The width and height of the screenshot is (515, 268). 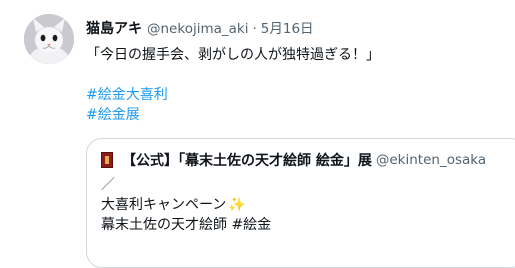 I want to click on avatar, so click(x=49, y=39).